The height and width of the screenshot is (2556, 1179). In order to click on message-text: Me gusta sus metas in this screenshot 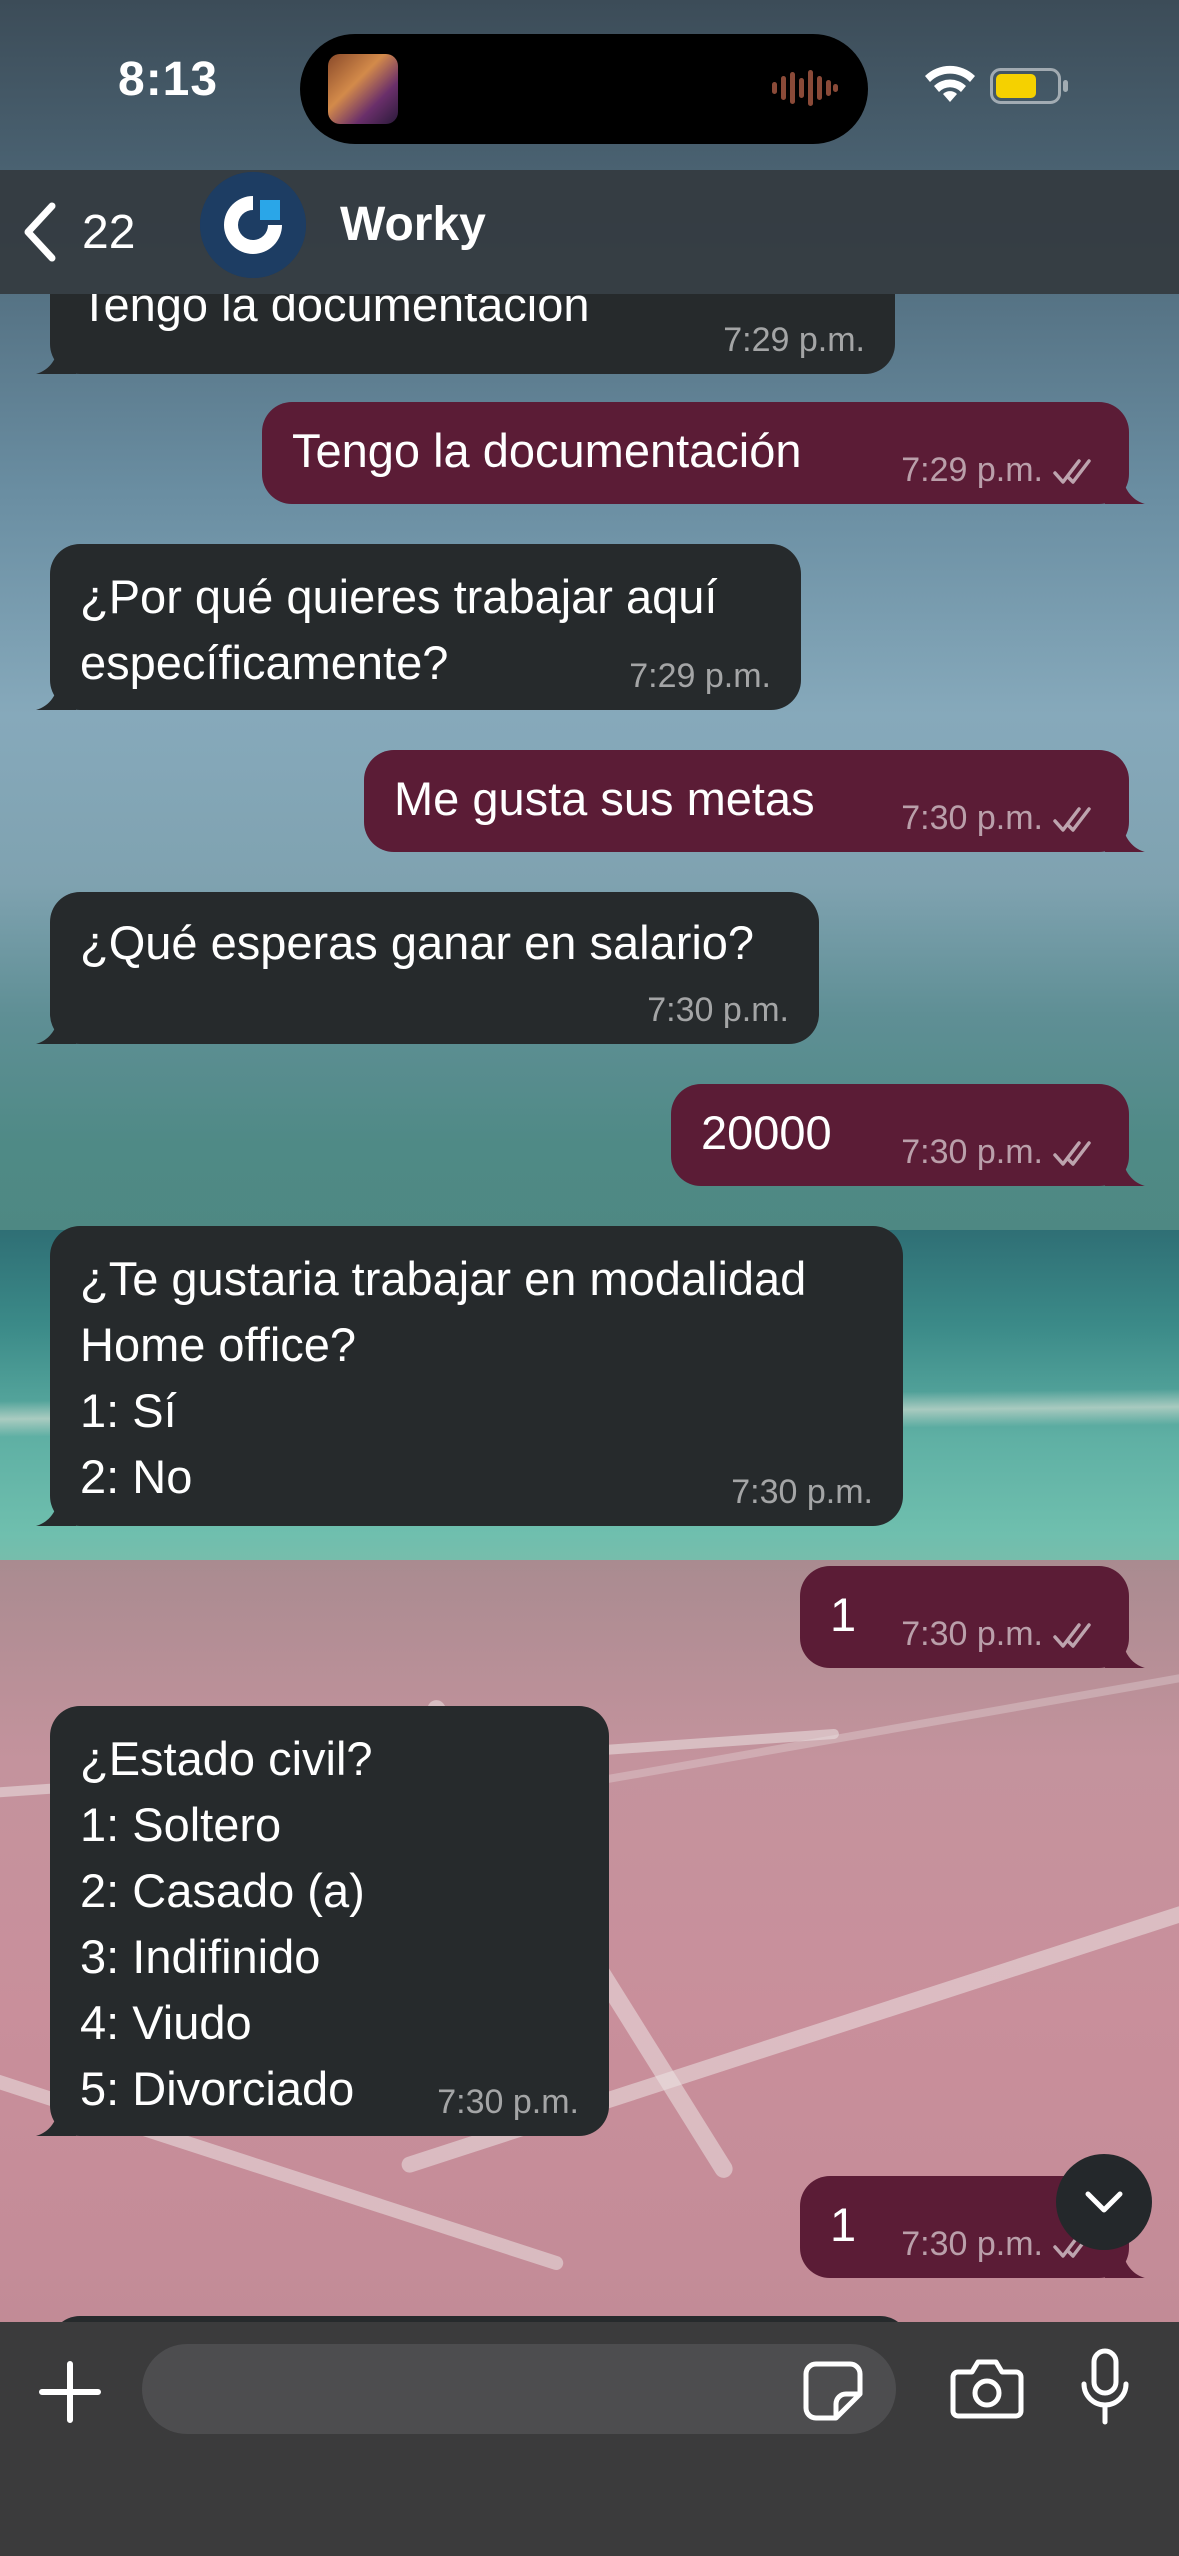, I will do `click(604, 798)`.